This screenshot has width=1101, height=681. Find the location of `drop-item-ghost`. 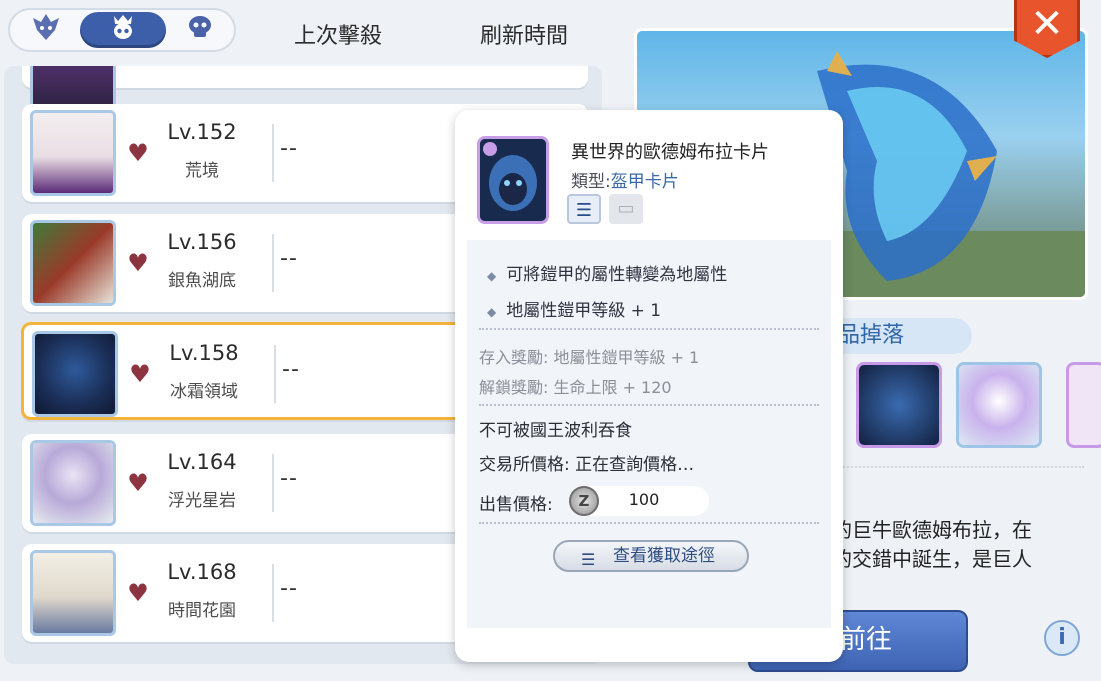

drop-item-ghost is located at coordinates (999, 405).